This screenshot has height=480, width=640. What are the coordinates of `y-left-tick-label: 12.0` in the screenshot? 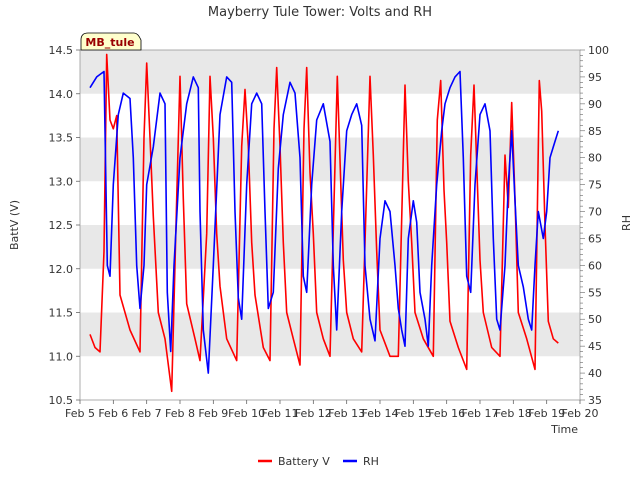 It's located at (61, 269).